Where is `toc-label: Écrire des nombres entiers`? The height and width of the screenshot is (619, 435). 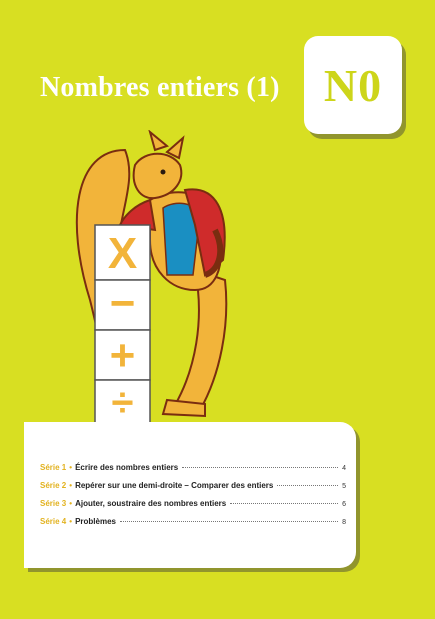 toc-label: Écrire des nombres entiers is located at coordinates (127, 467).